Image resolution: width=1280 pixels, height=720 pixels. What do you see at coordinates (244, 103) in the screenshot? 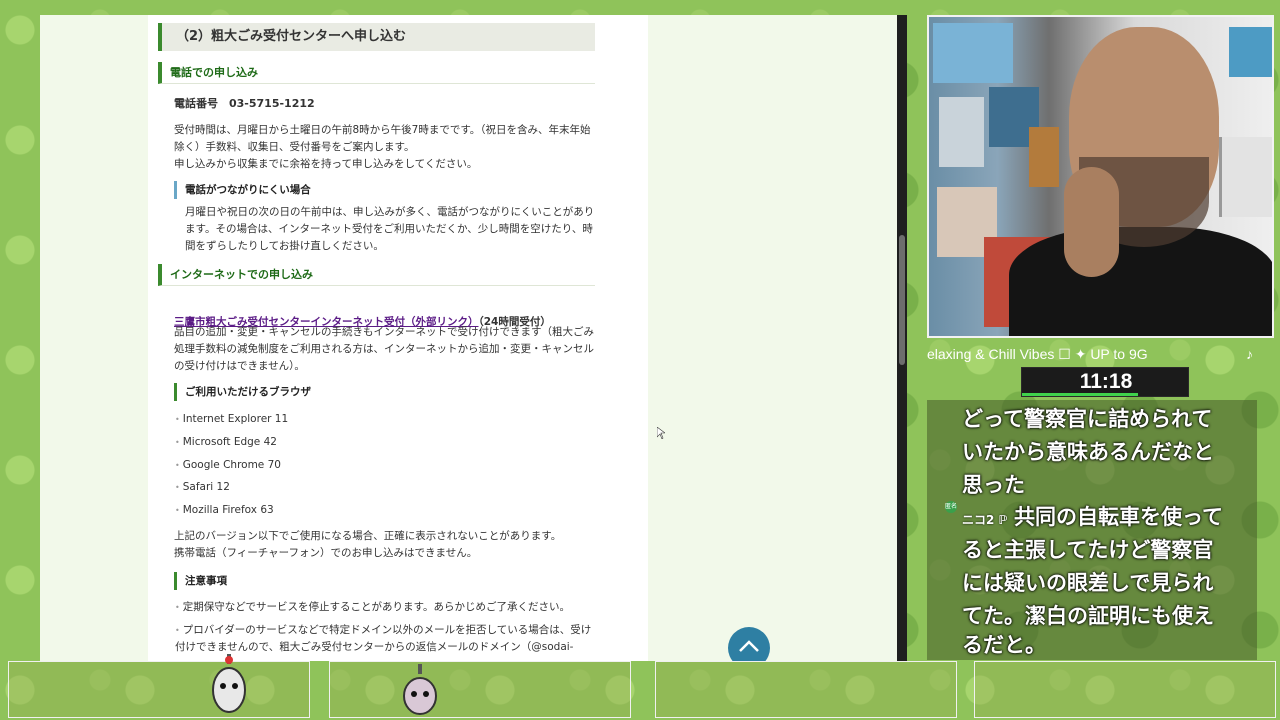
I see `phone-number: 電話番号 03-5715-1212` at bounding box center [244, 103].